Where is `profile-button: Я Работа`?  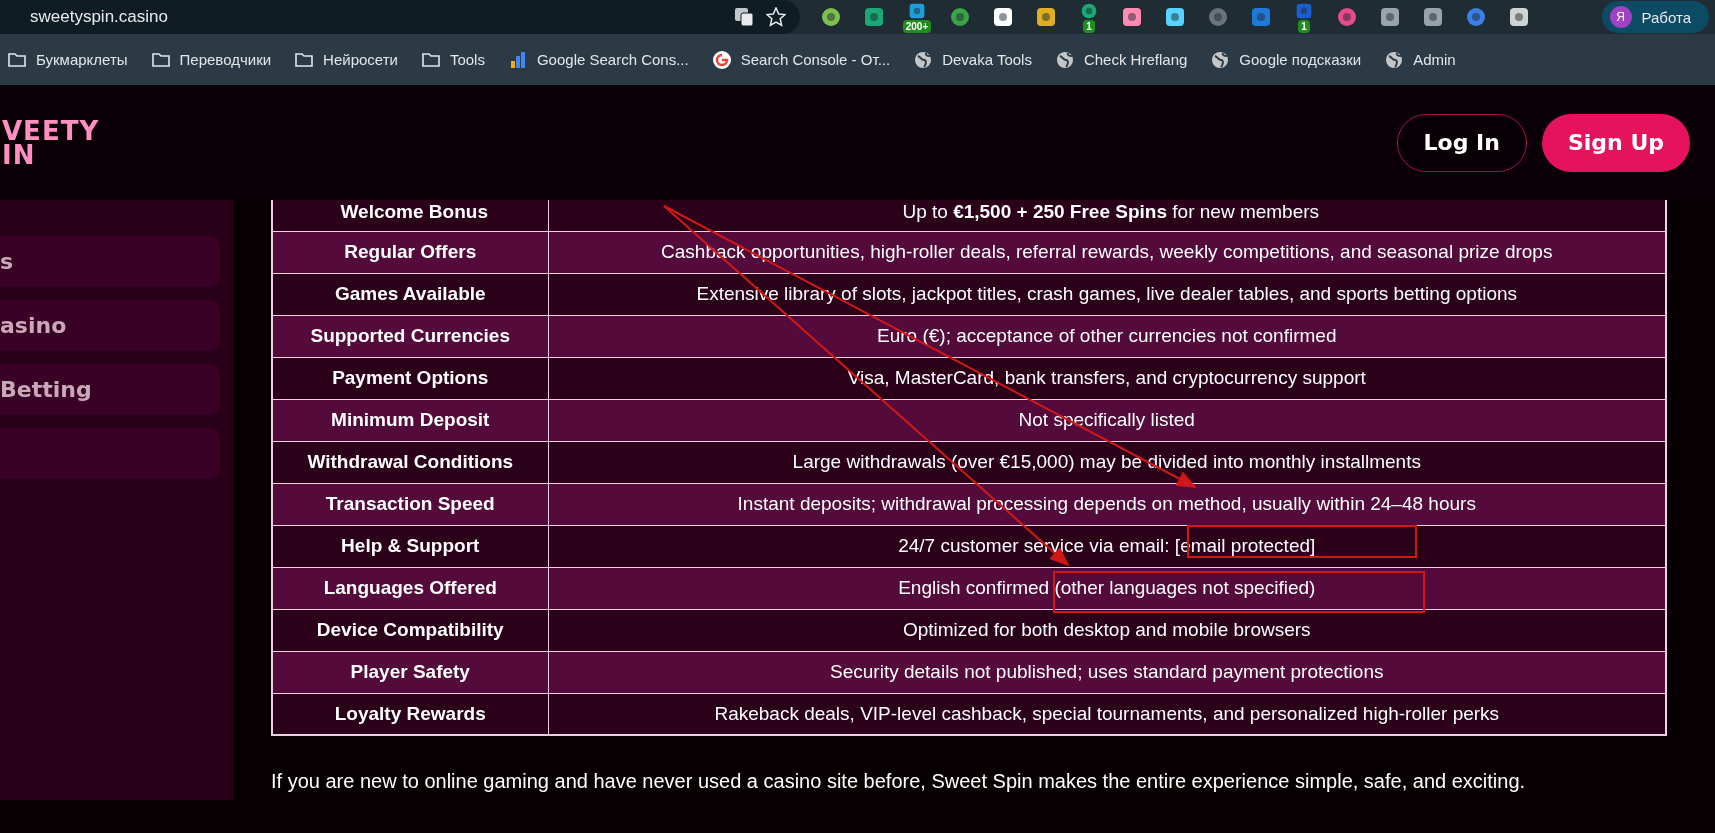
profile-button: Я Работа is located at coordinates (1655, 17).